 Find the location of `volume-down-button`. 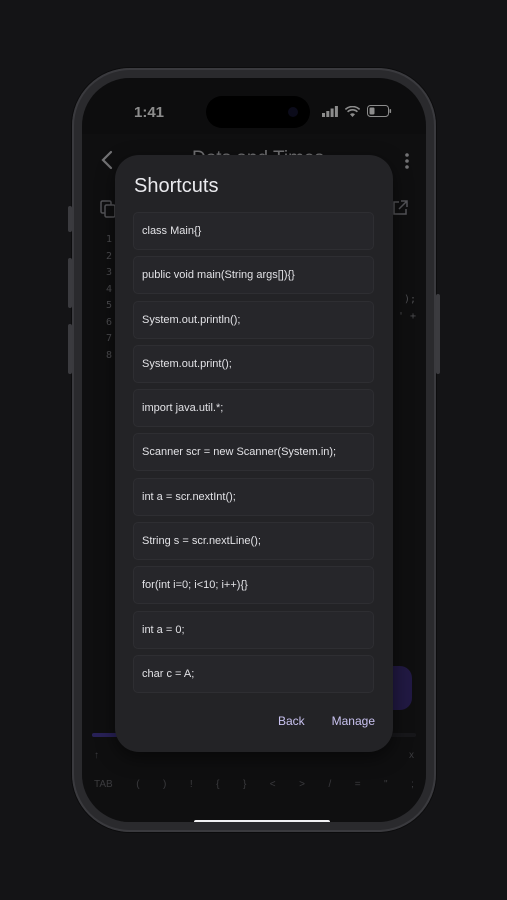

volume-down-button is located at coordinates (70, 349).